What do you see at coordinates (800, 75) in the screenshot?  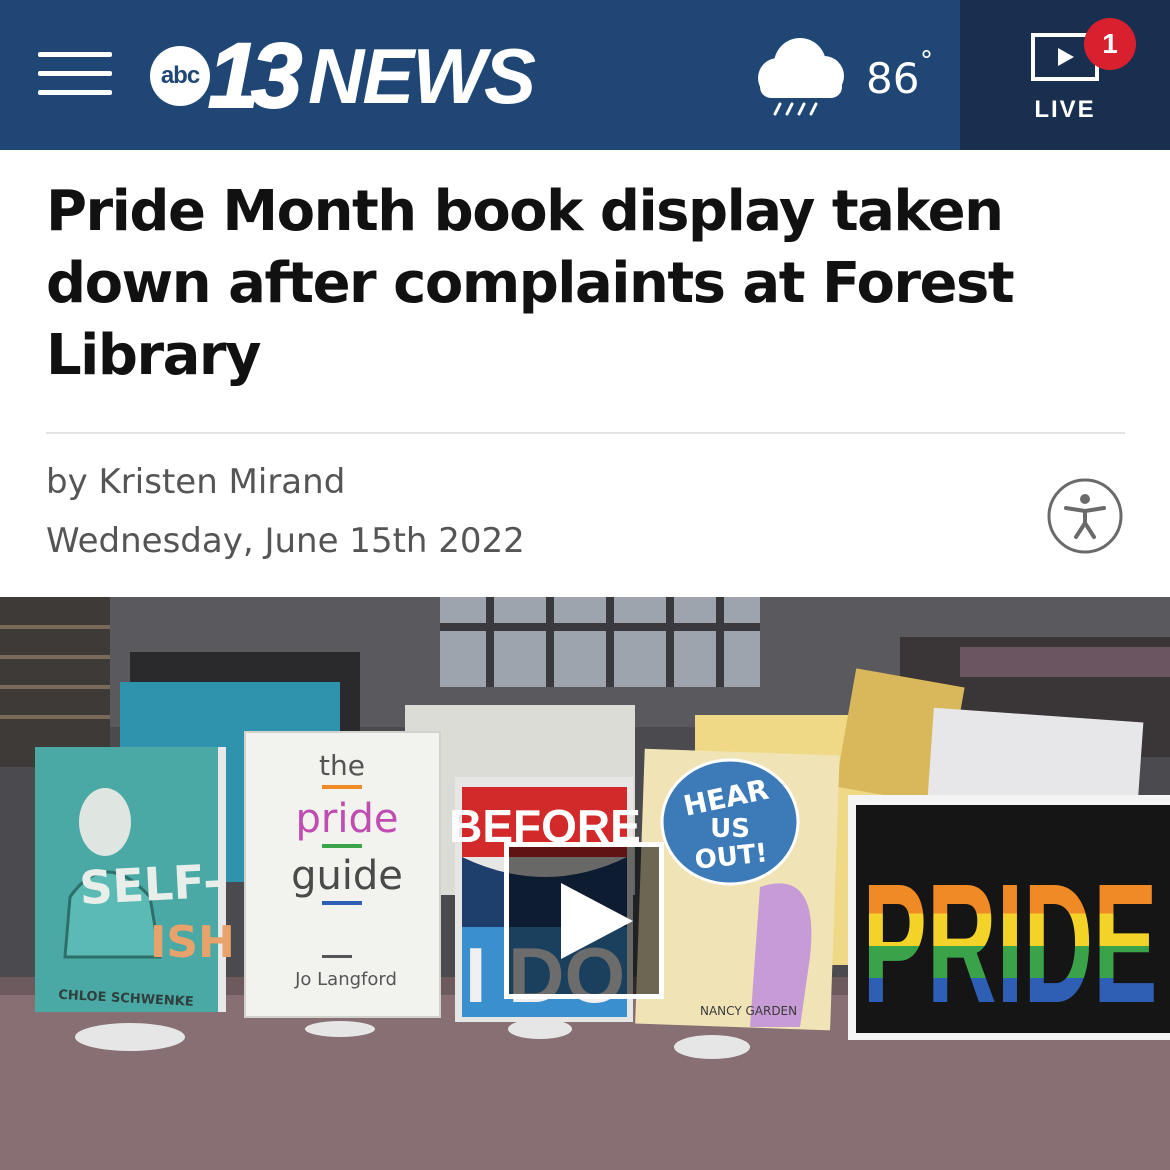 I see `rain-cloud-icon` at bounding box center [800, 75].